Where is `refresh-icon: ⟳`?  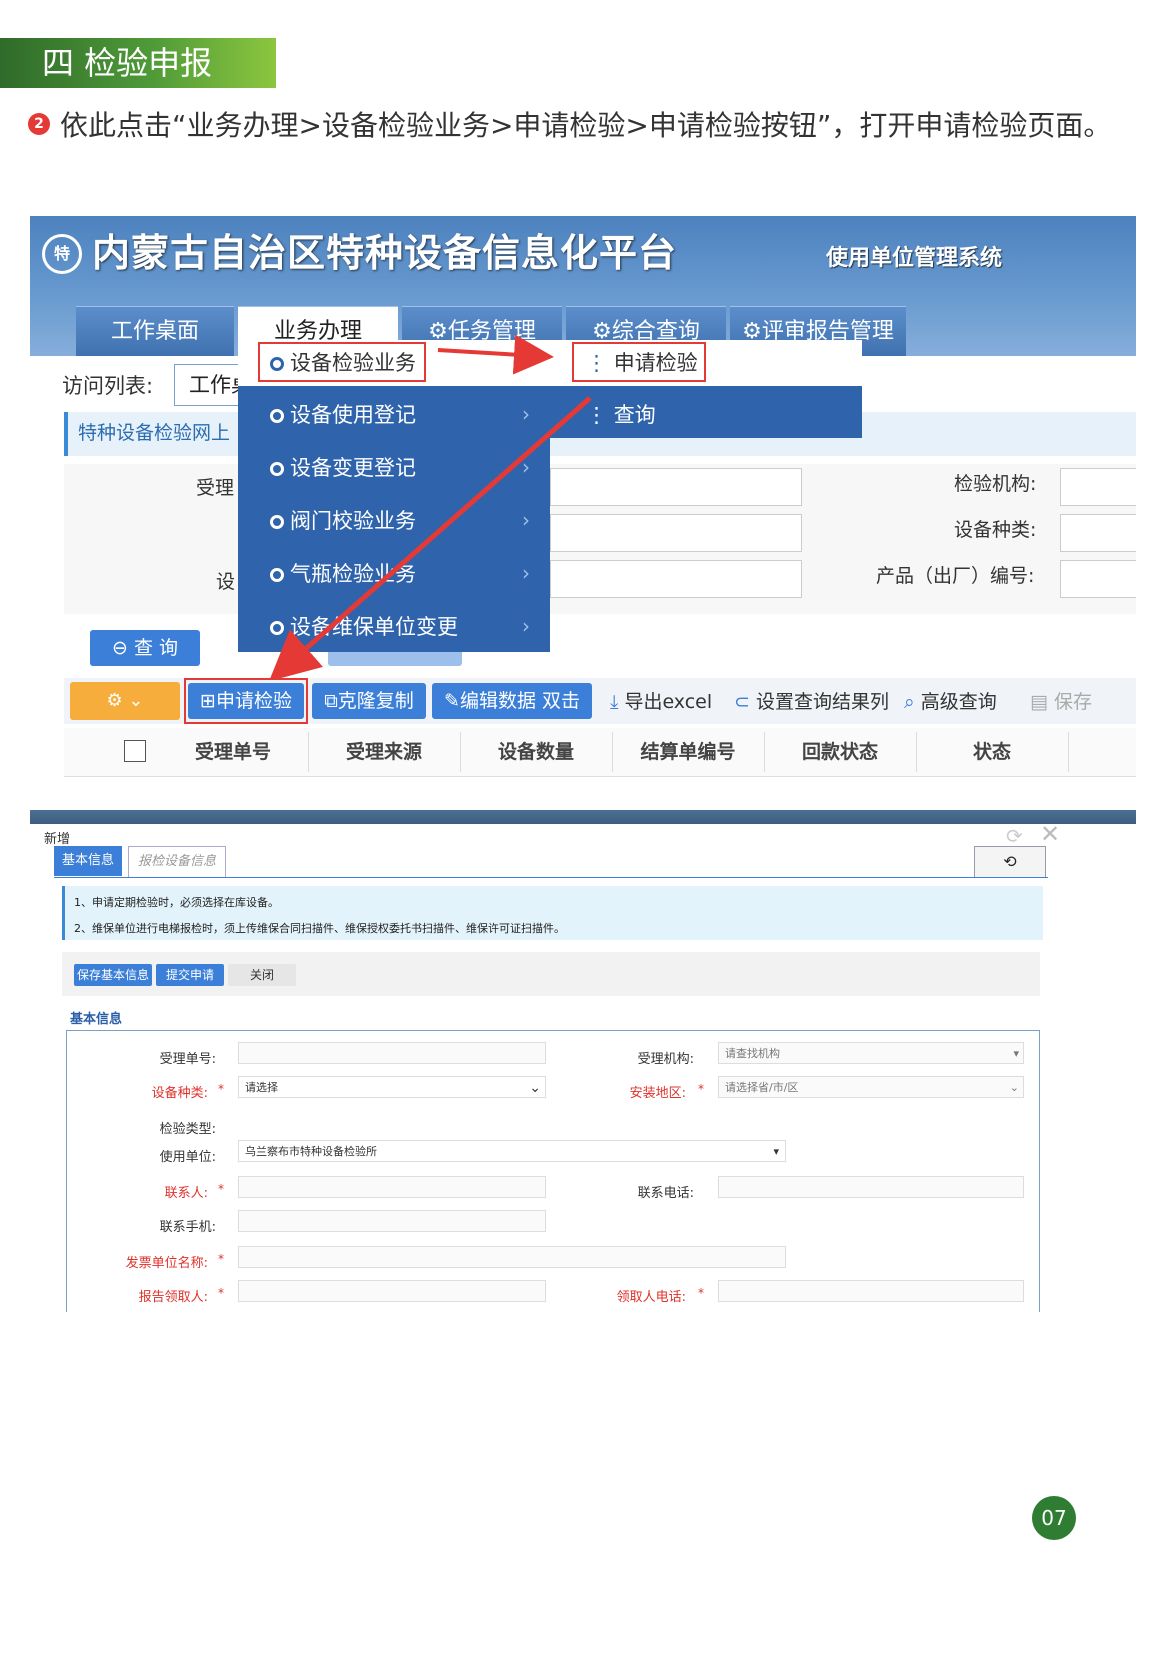 refresh-icon: ⟳ is located at coordinates (1014, 836).